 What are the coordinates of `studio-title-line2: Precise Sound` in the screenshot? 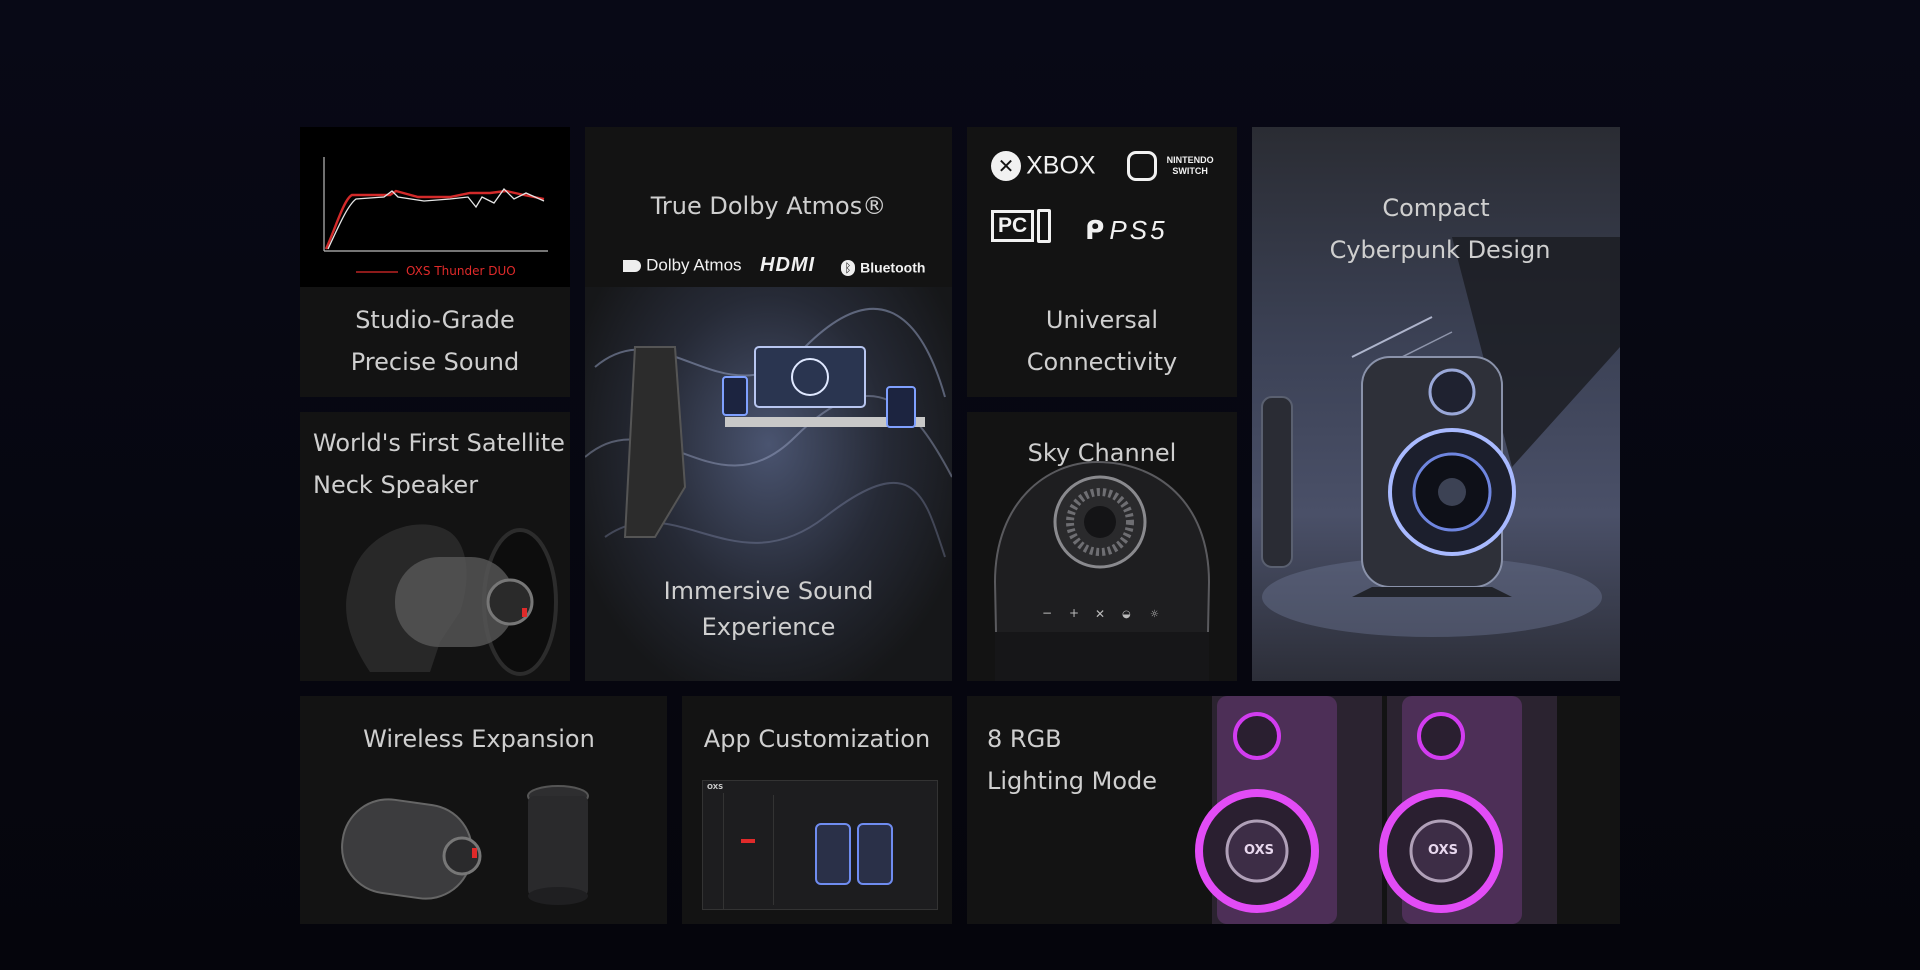 It's located at (435, 362).